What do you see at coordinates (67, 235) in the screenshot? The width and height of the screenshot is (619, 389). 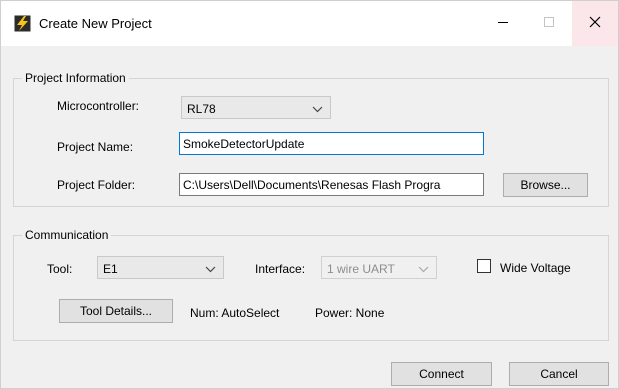 I see `communication-title: Communication` at bounding box center [67, 235].